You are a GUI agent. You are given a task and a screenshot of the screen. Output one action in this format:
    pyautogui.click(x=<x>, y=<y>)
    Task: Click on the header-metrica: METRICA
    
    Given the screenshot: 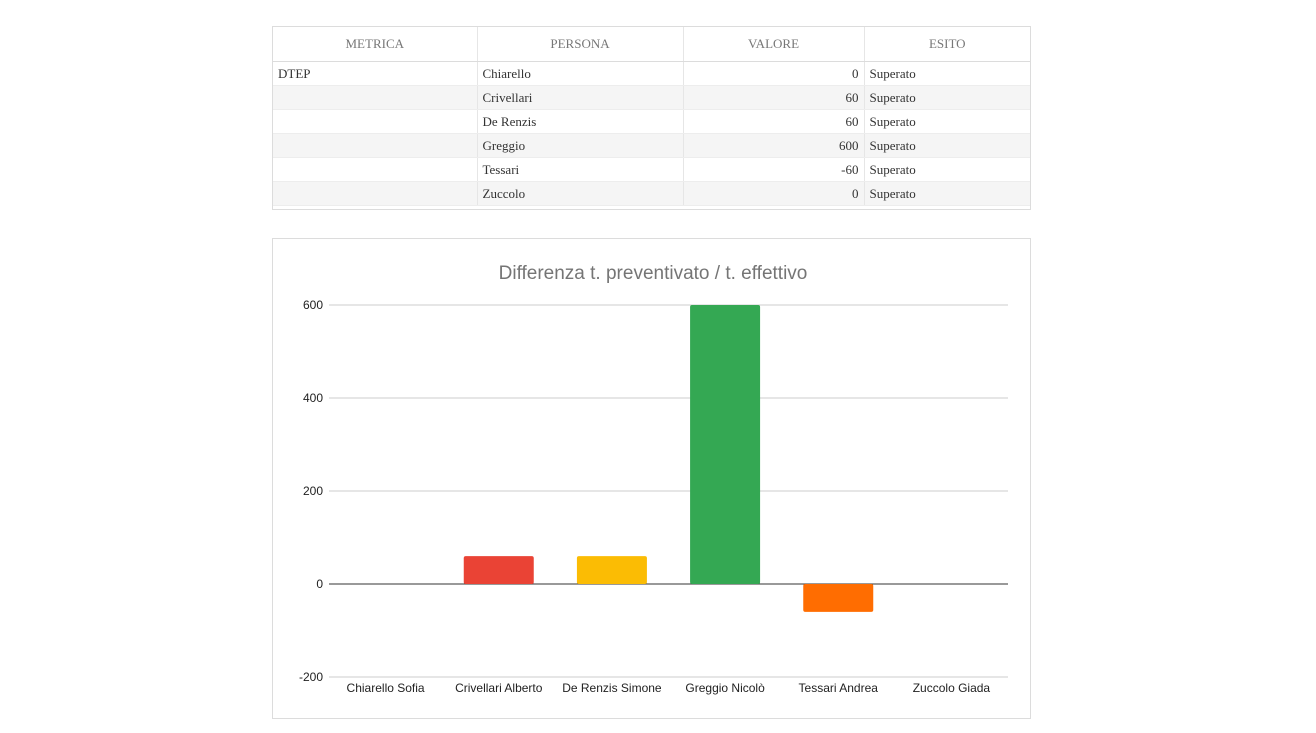 What is the action you would take?
    pyautogui.click(x=375, y=44)
    